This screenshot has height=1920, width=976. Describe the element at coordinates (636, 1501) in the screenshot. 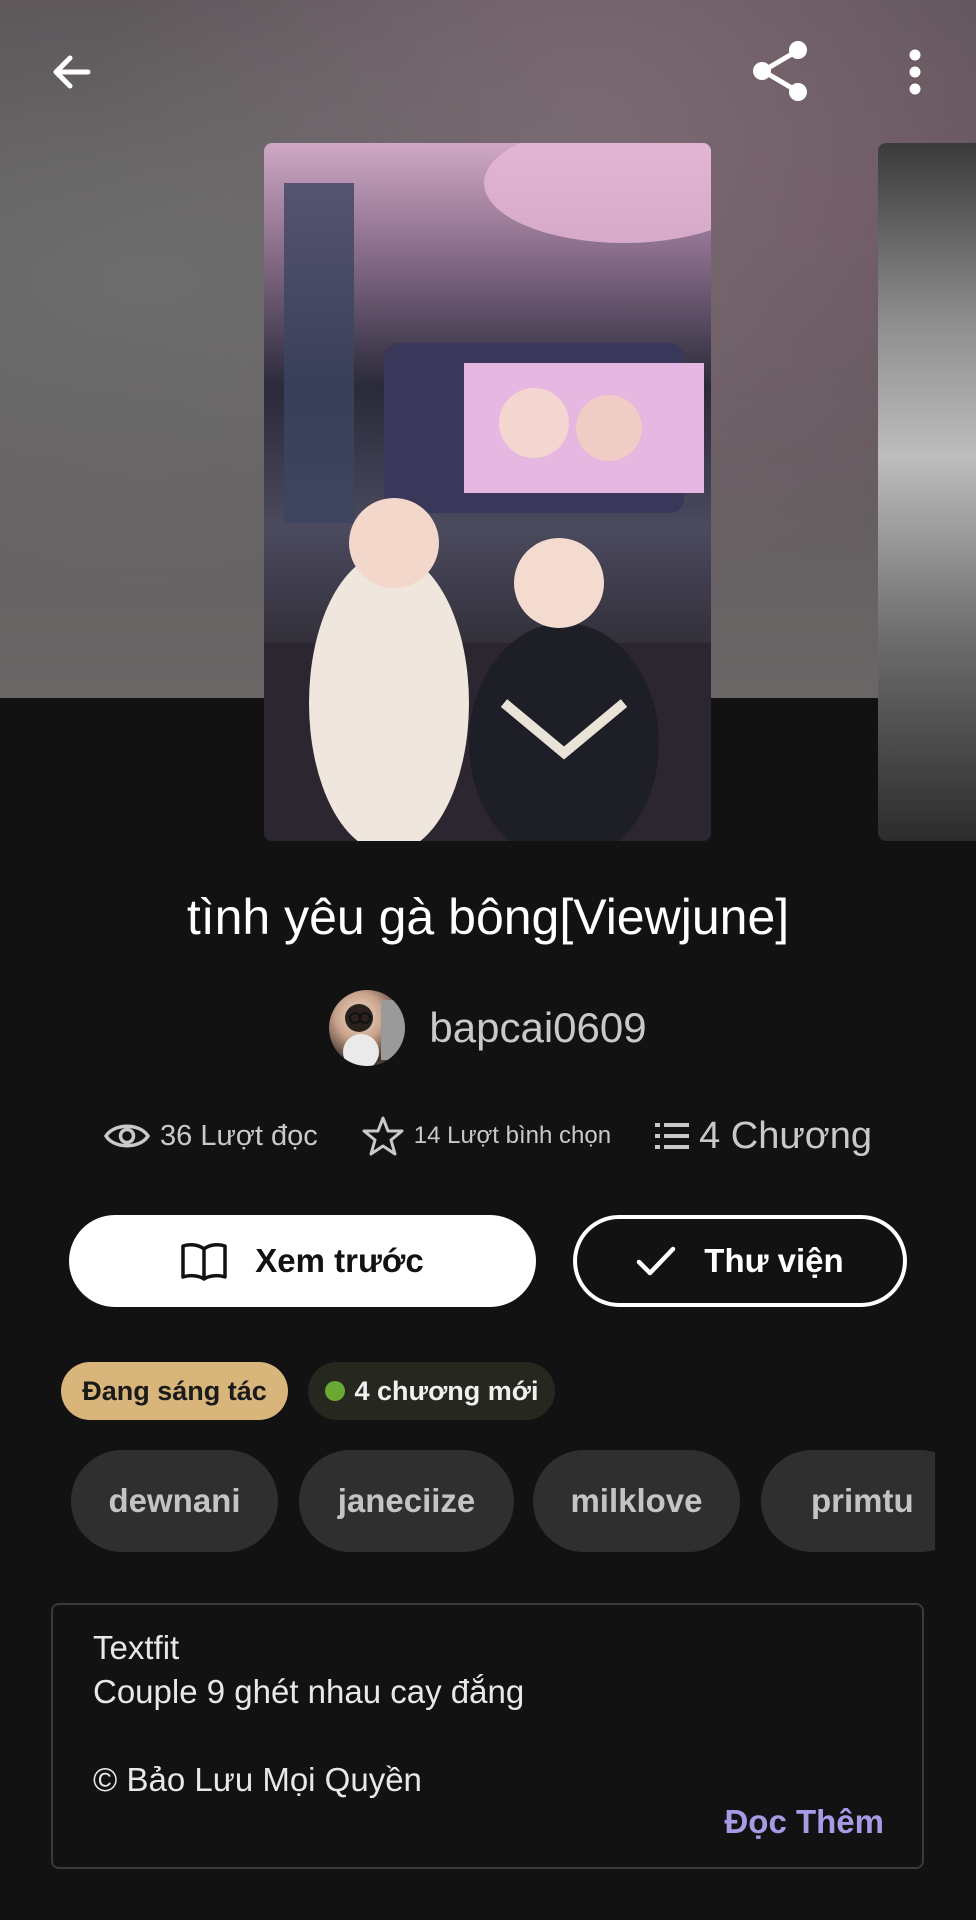

I see `tag-chip: milklove` at that location.